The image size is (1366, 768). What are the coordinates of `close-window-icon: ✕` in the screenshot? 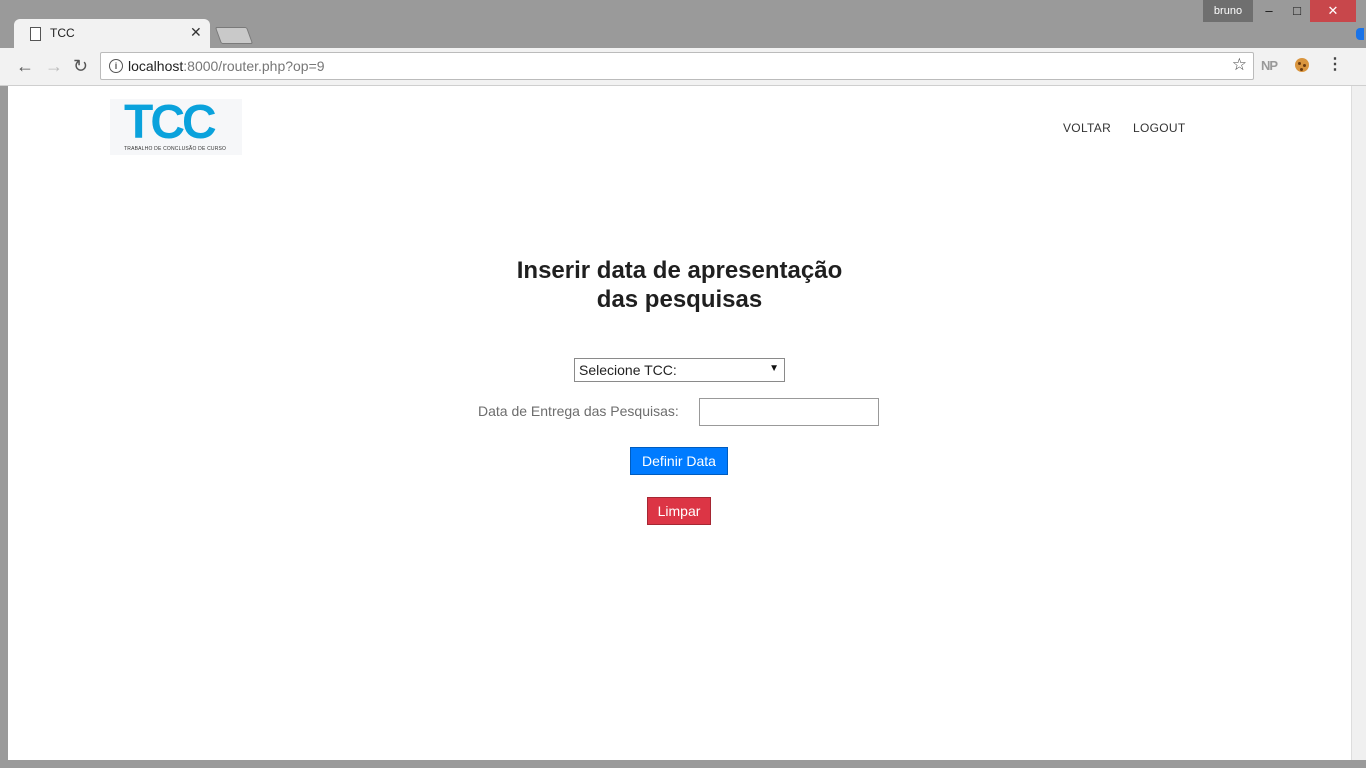 It's located at (1333, 11).